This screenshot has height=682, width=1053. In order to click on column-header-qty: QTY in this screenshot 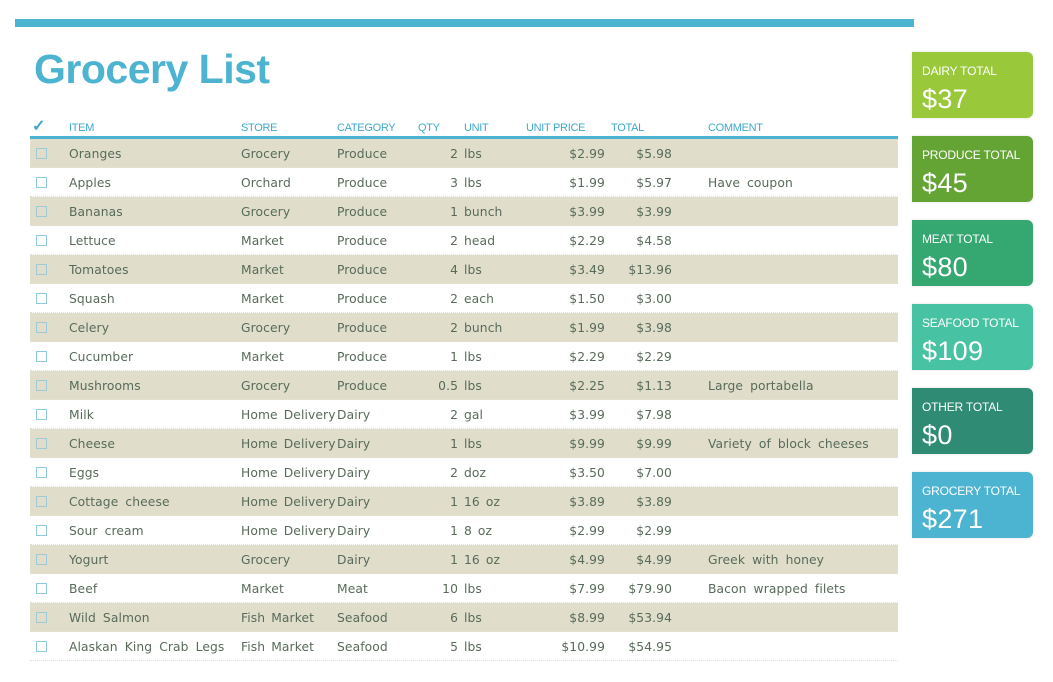, I will do `click(429, 128)`.